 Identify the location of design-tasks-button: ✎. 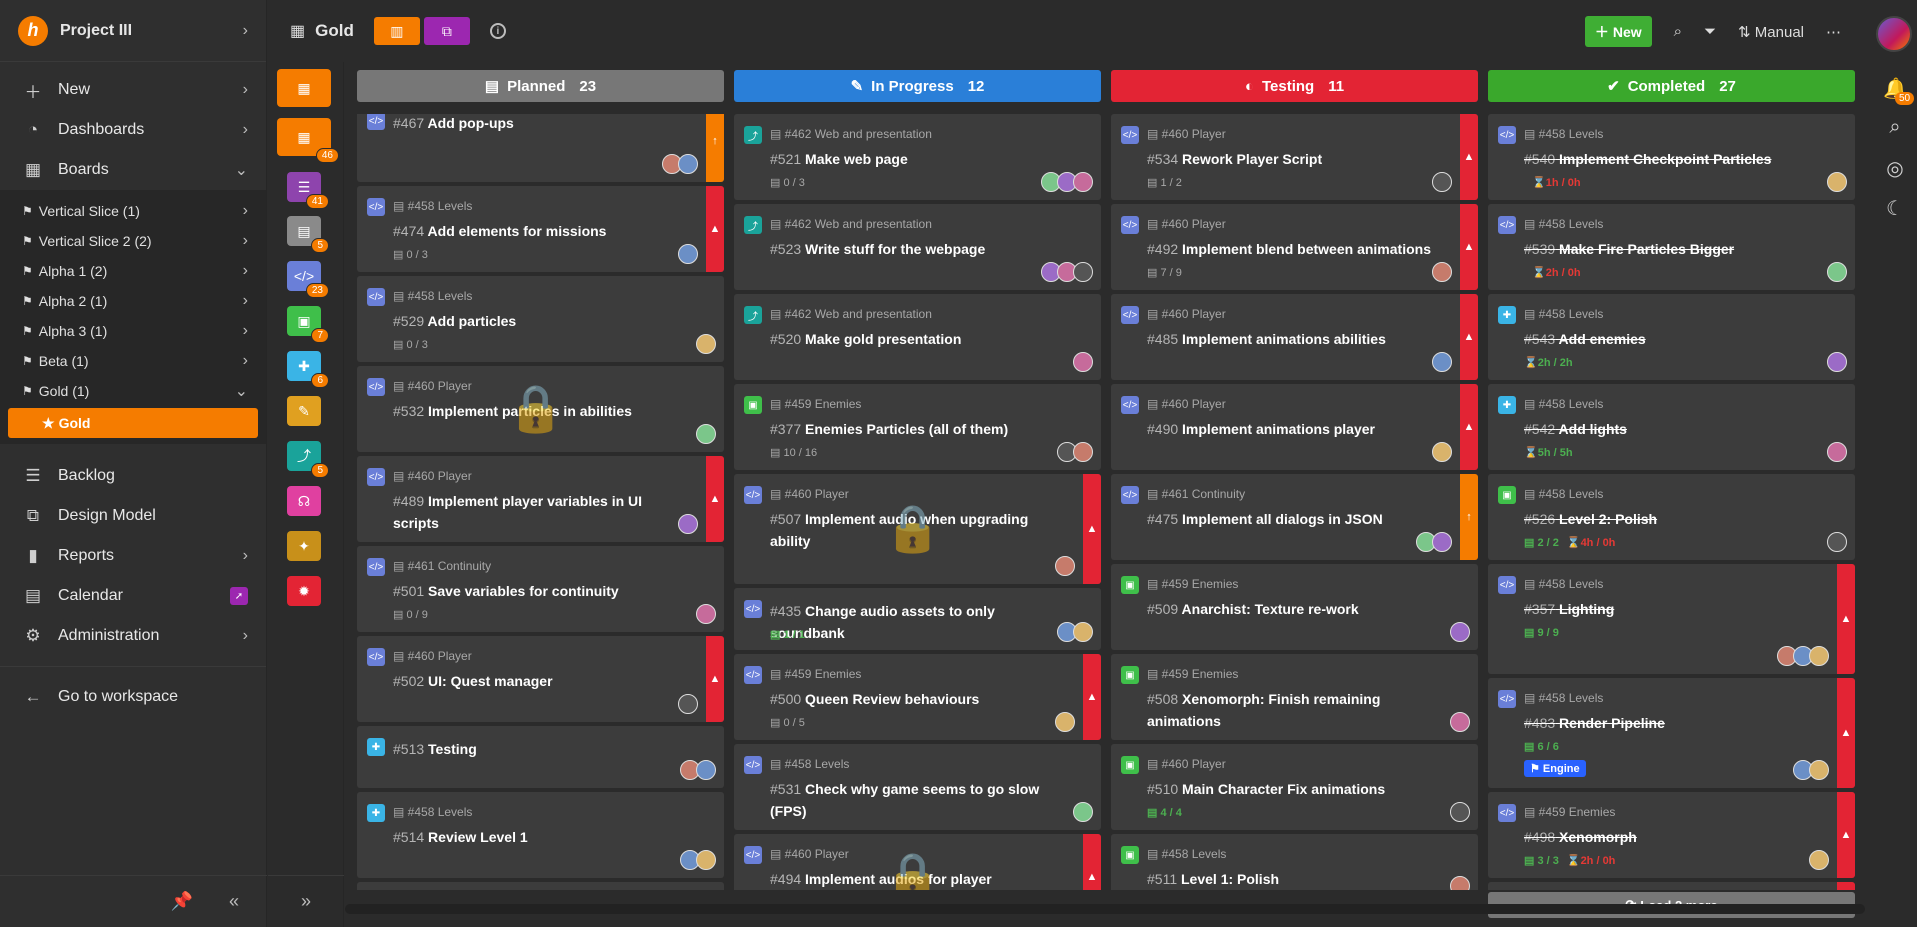
(304, 411).